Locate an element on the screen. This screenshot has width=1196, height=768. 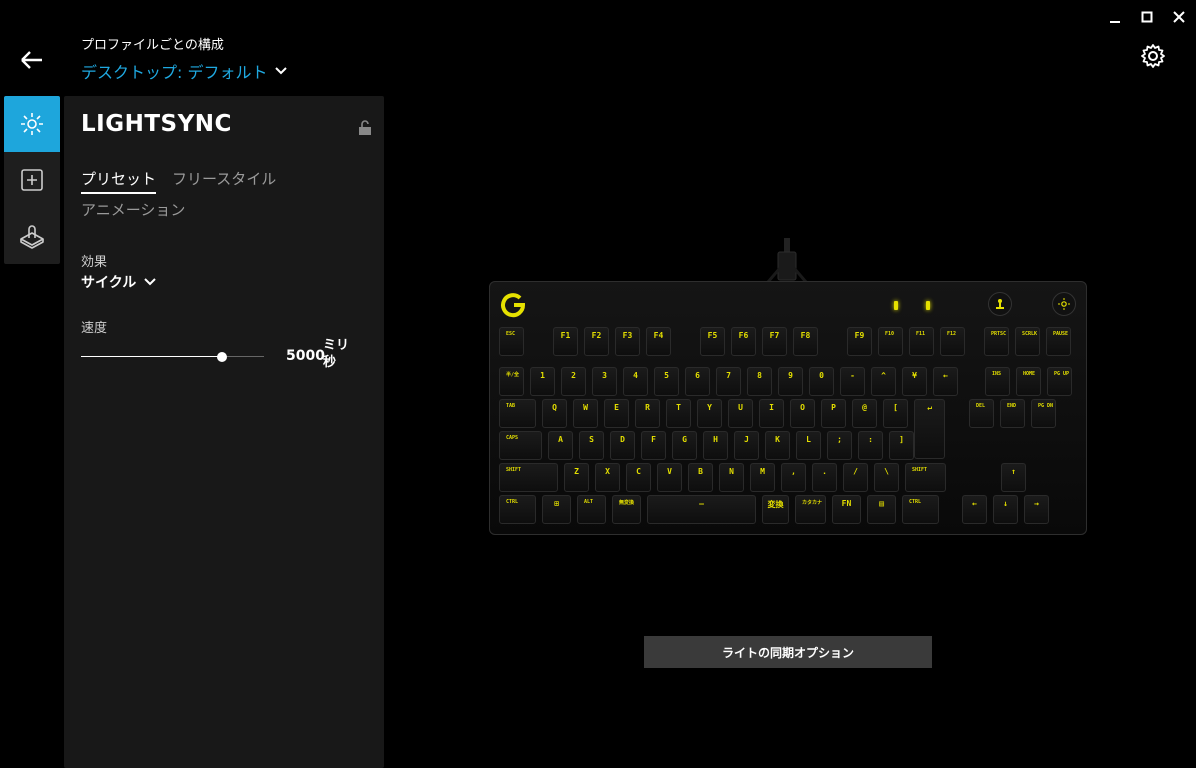
key-0-5: F4 is located at coordinates (658, 341).